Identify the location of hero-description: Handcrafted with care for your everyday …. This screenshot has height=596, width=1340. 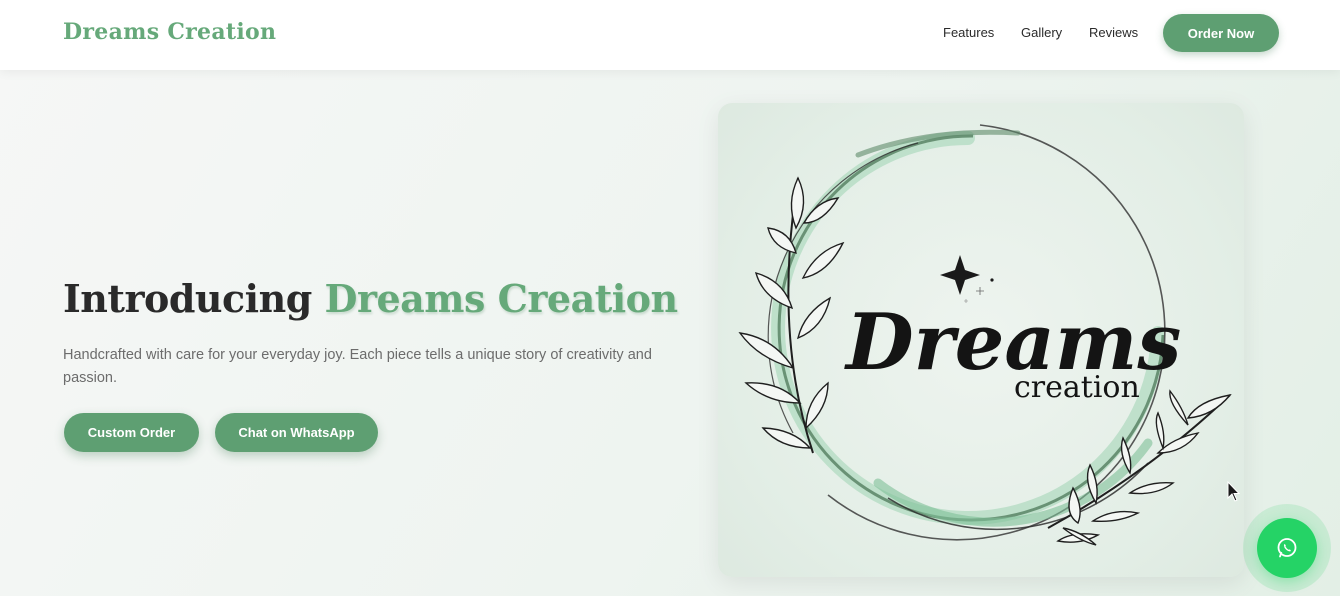
(357, 366).